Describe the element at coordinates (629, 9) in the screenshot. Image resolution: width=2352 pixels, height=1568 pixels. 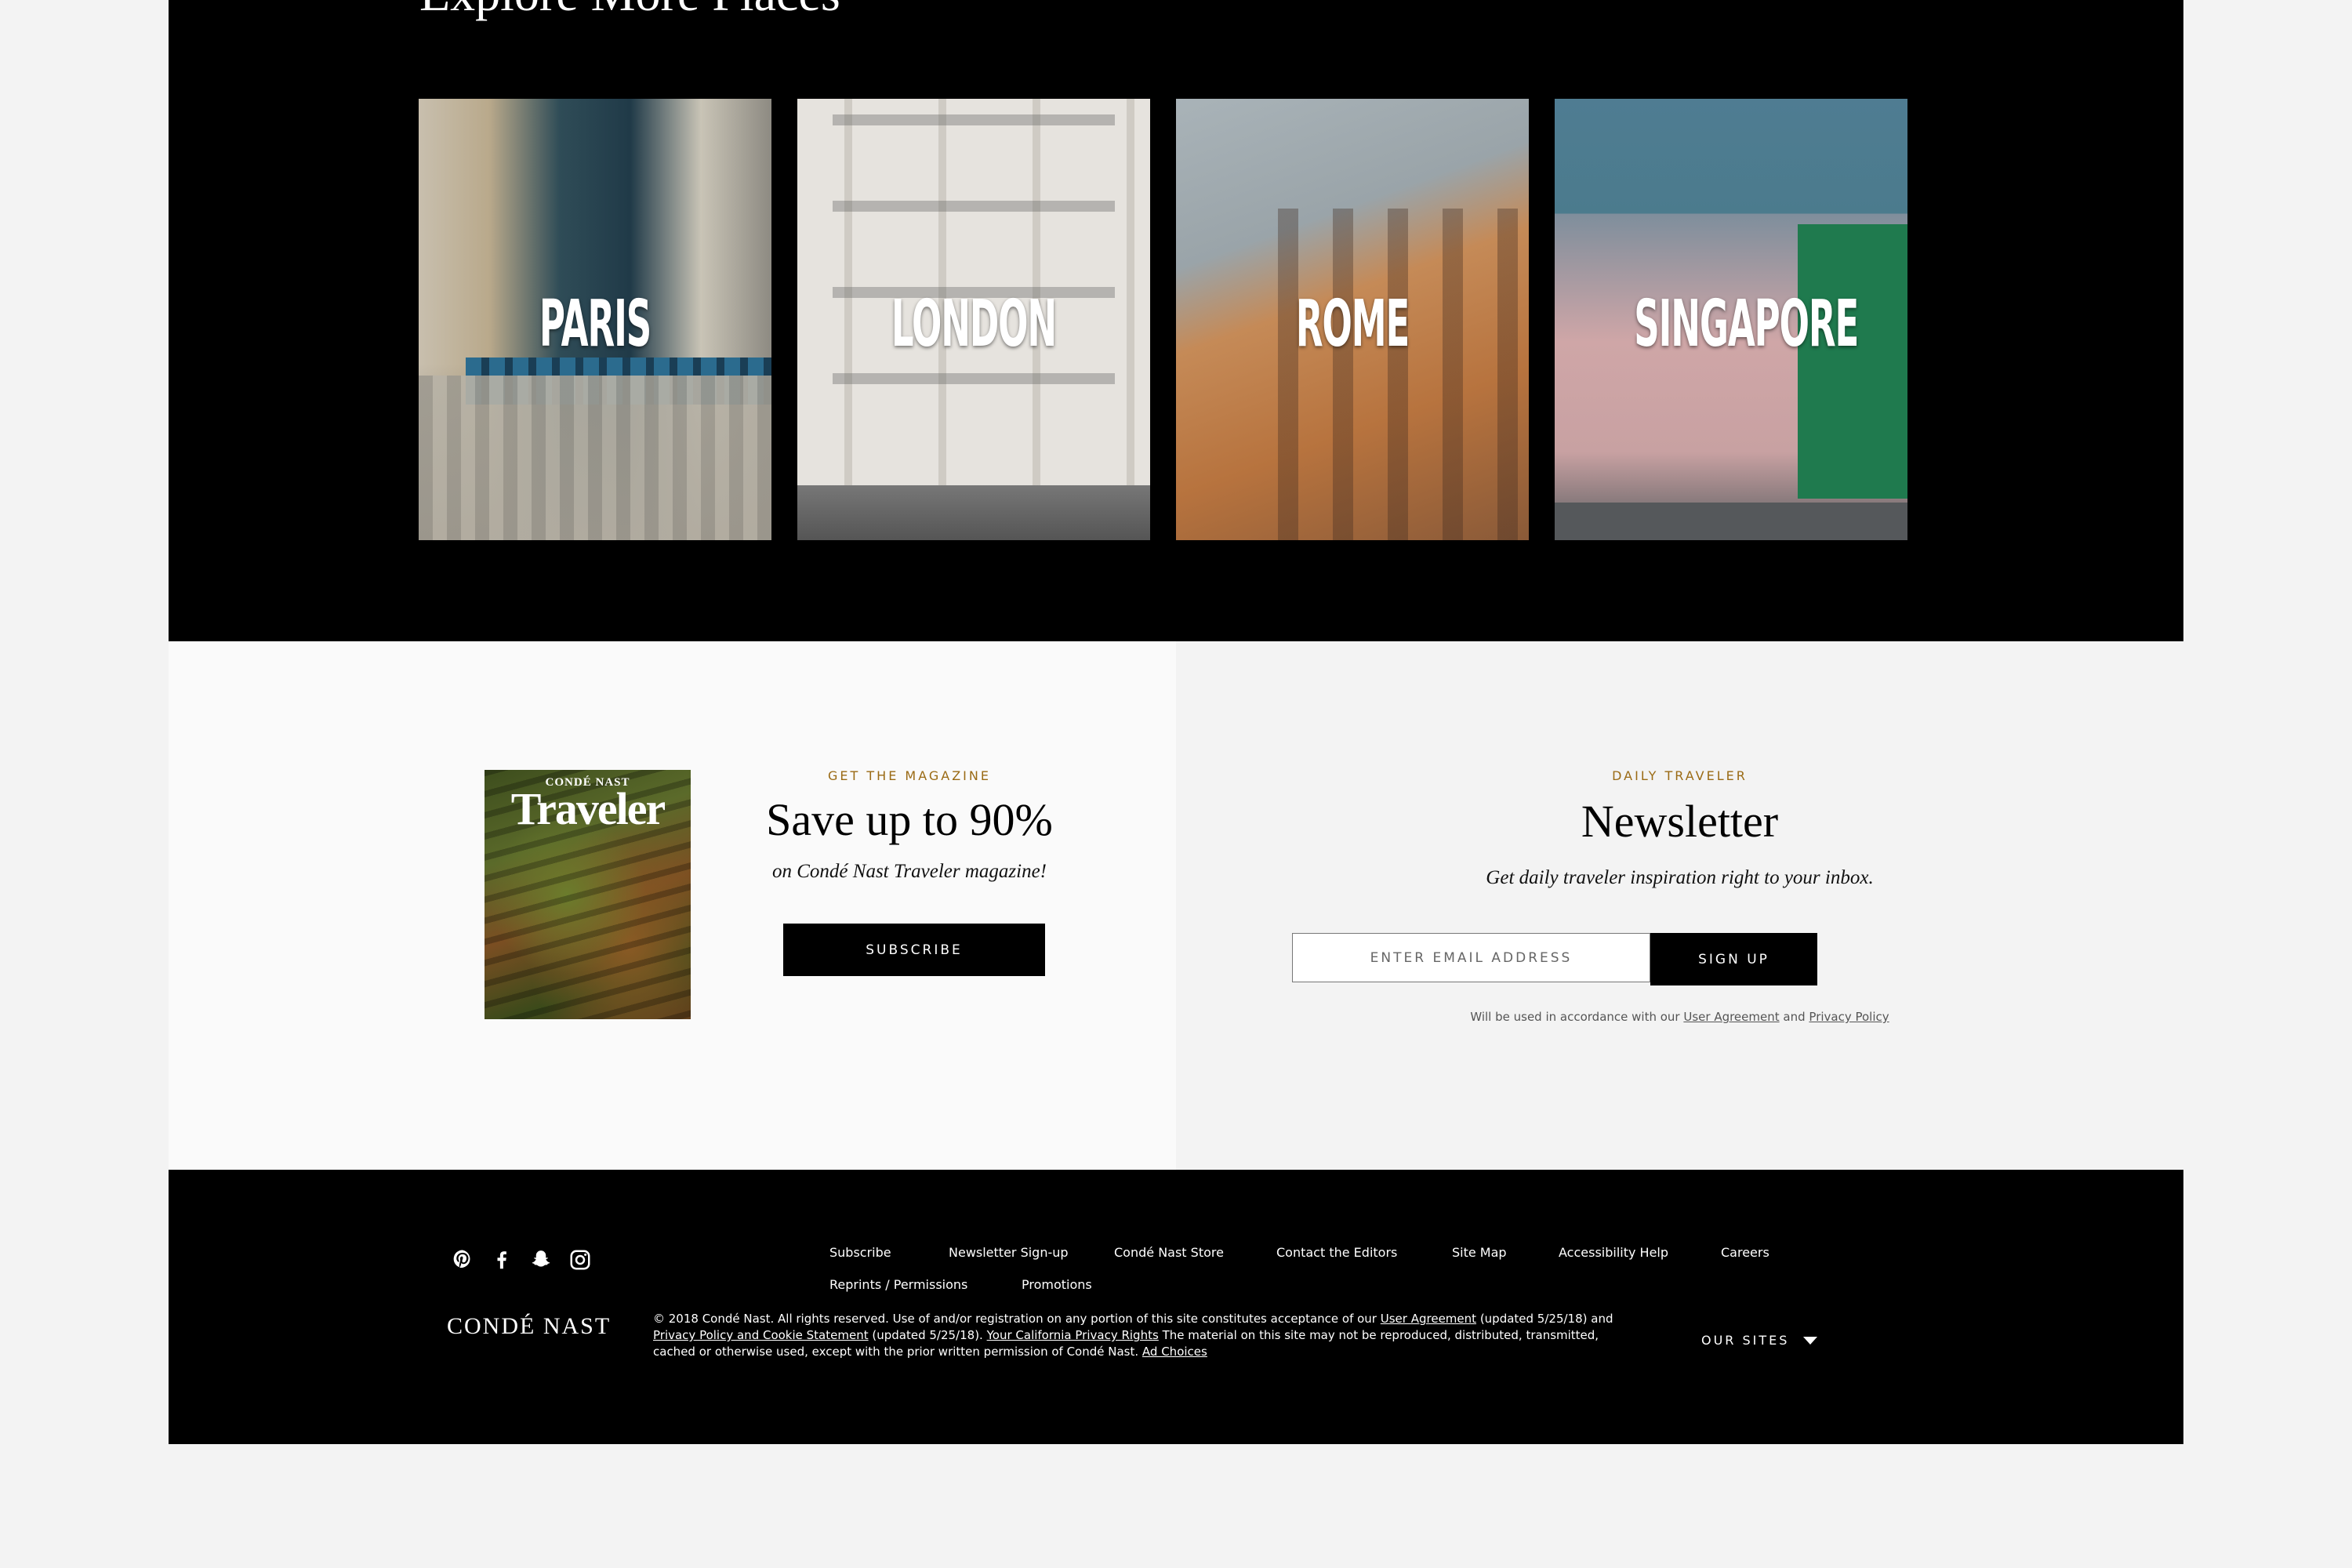
I see `explore-title: Explore More Places` at that location.